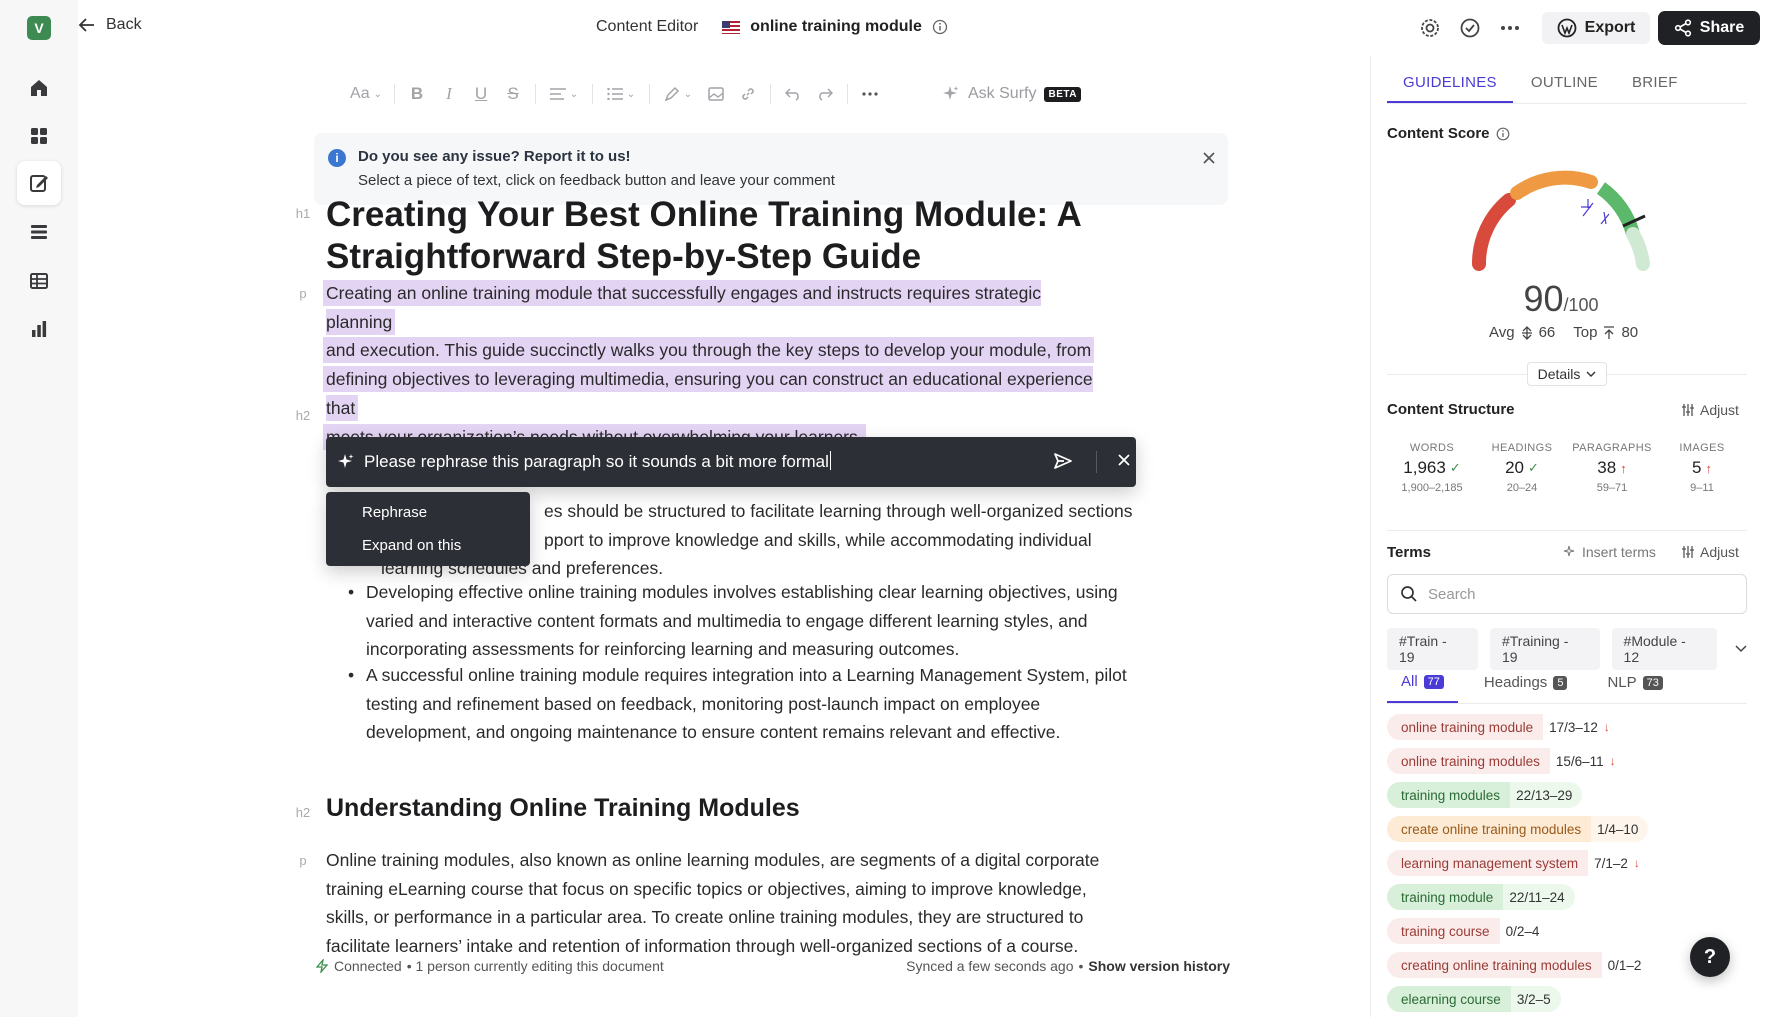  I want to click on home-icon, so click(39, 88).